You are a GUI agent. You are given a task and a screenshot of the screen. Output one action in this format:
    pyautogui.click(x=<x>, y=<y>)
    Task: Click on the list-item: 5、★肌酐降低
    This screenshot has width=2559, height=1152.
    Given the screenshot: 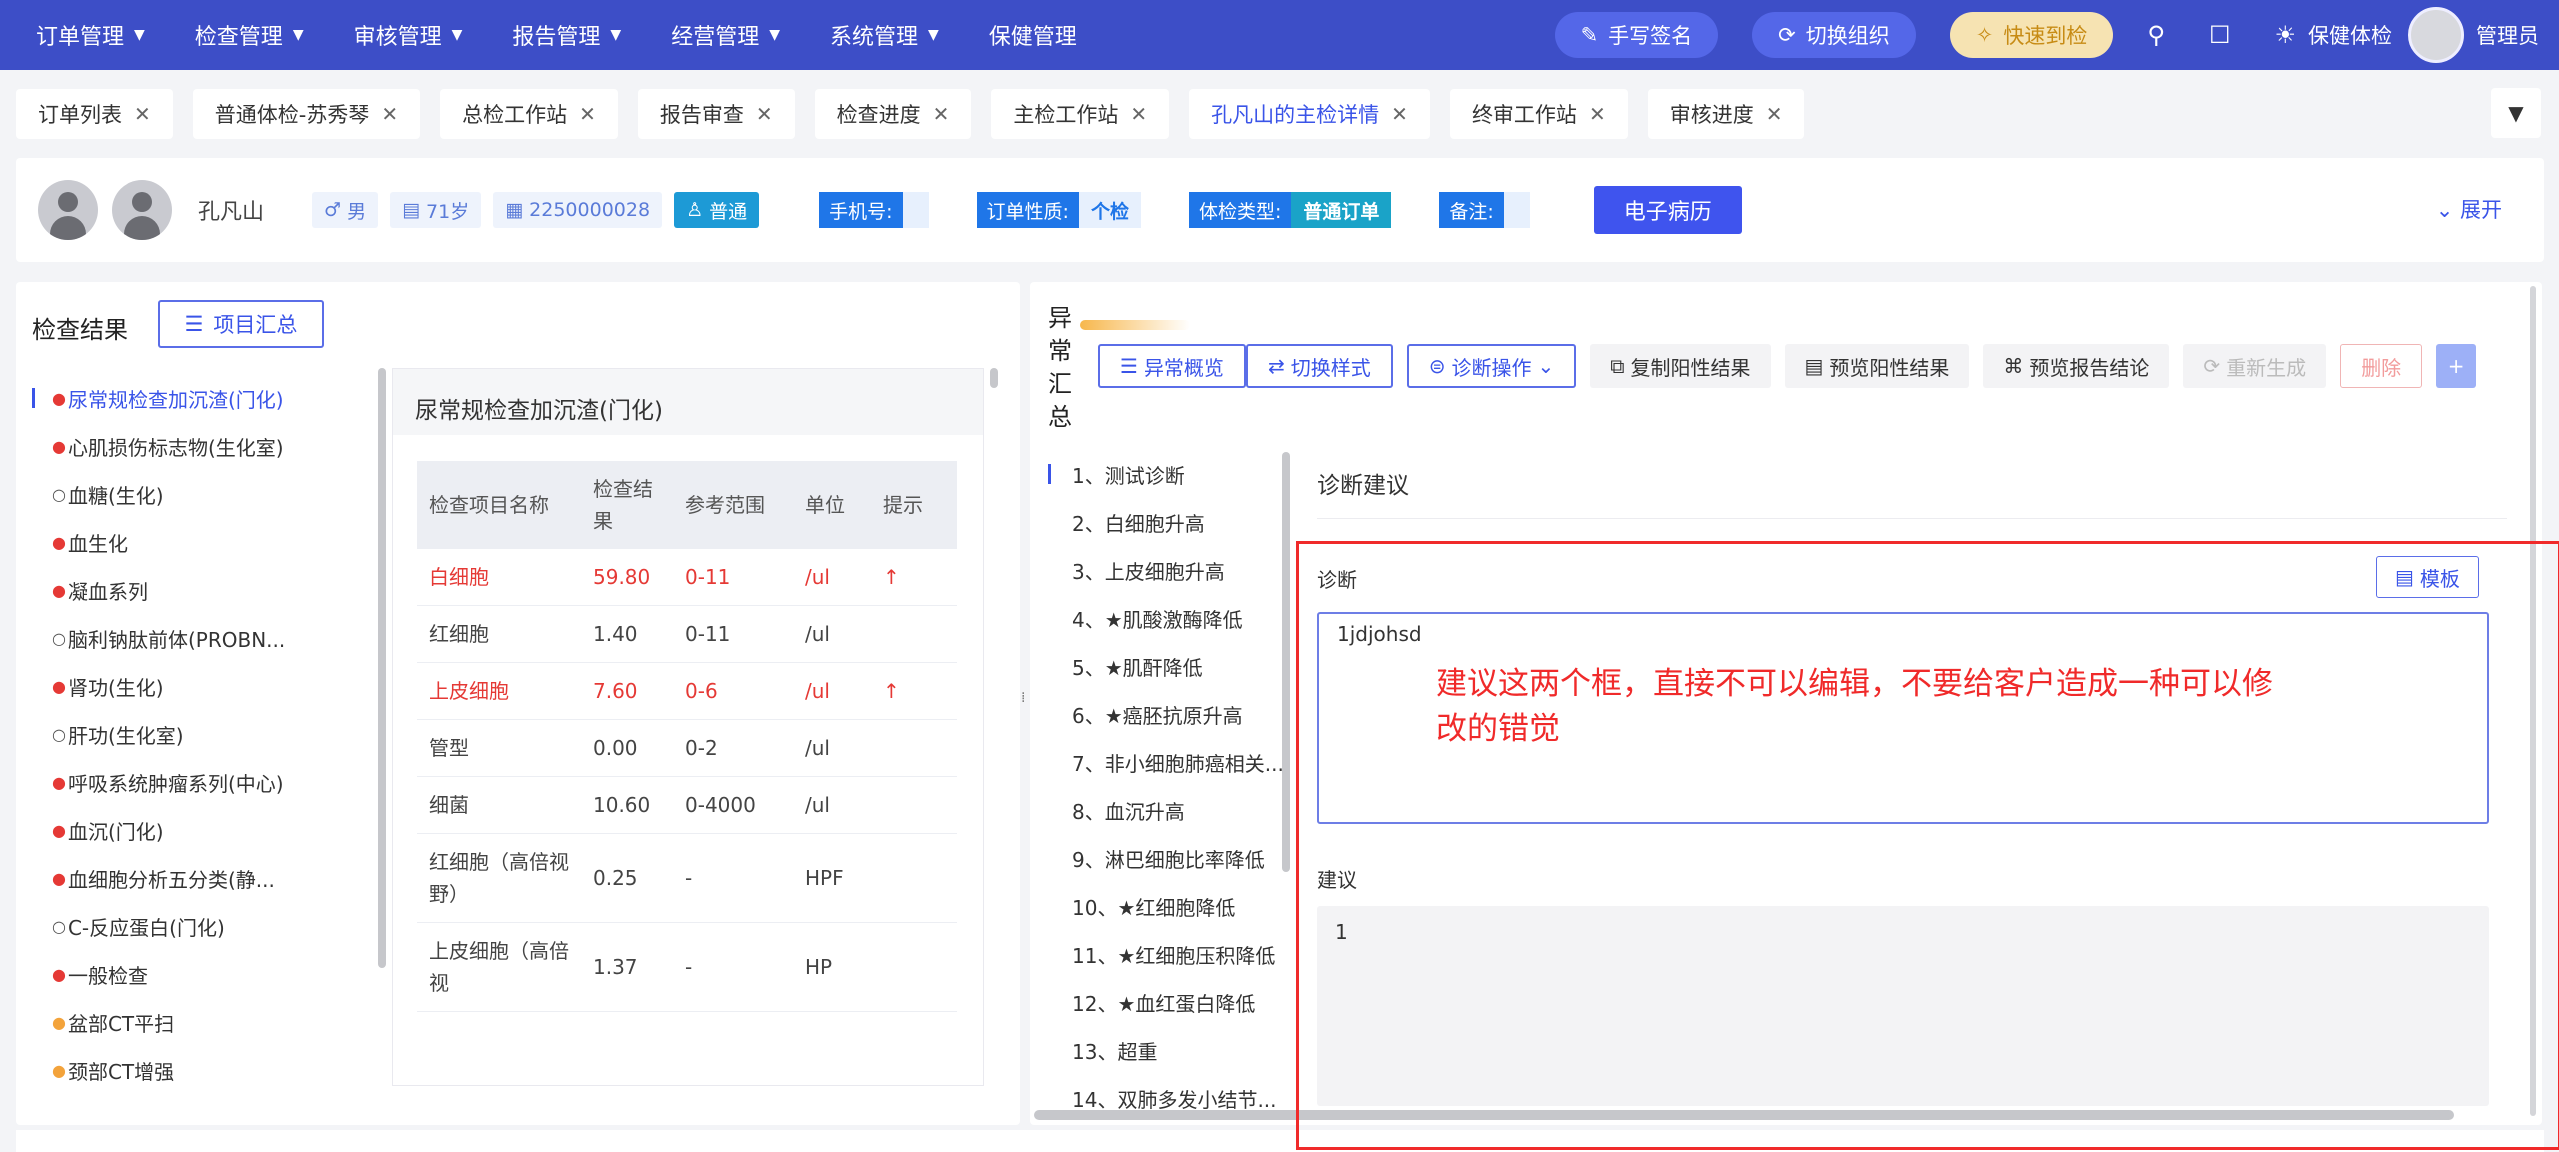 What is the action you would take?
    pyautogui.click(x=1173, y=666)
    